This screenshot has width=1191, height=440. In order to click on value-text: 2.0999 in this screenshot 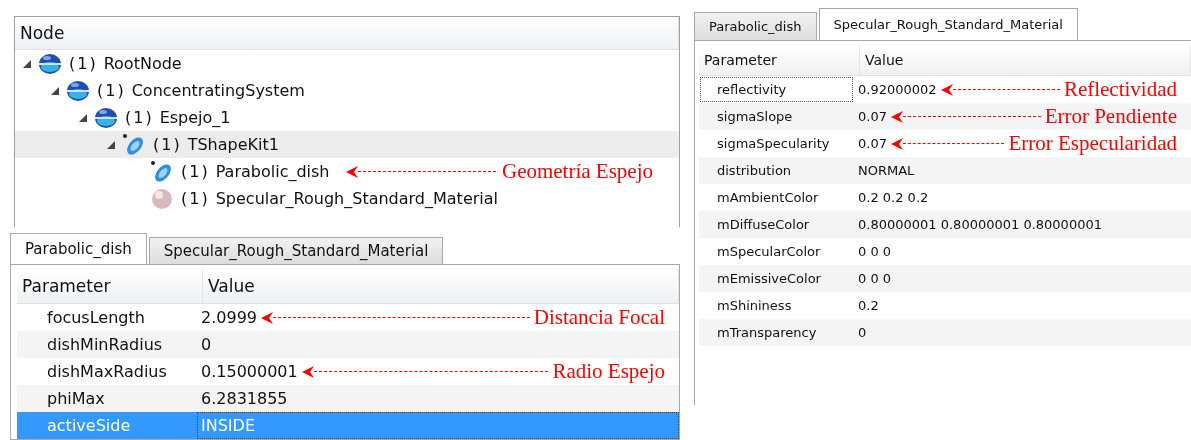, I will do `click(229, 317)`.